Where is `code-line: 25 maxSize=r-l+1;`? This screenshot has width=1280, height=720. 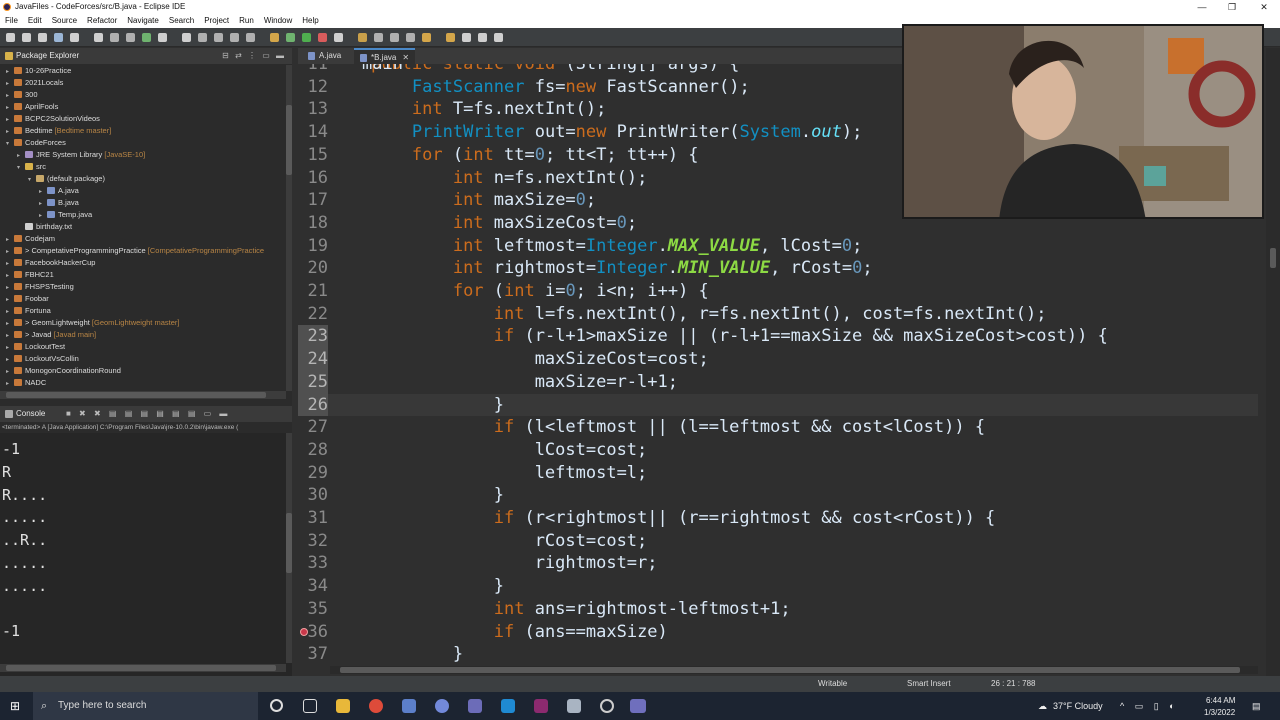
code-line: 25 maxSize=r-l+1; is located at coordinates (778, 382).